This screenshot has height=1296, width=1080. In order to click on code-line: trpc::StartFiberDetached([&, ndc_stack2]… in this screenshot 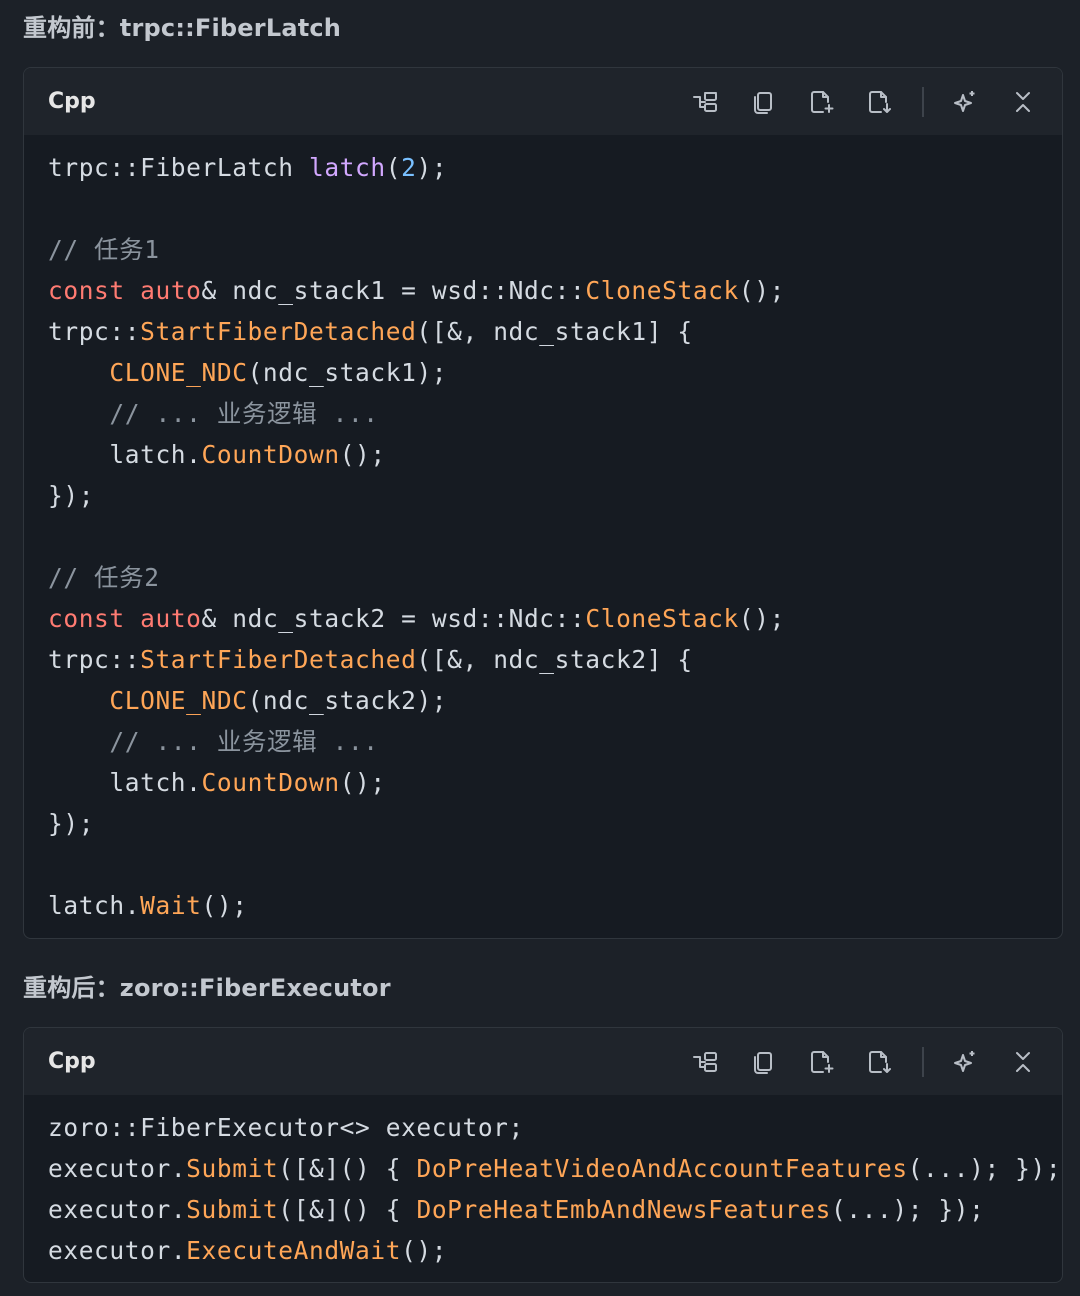, I will do `click(370, 659)`.